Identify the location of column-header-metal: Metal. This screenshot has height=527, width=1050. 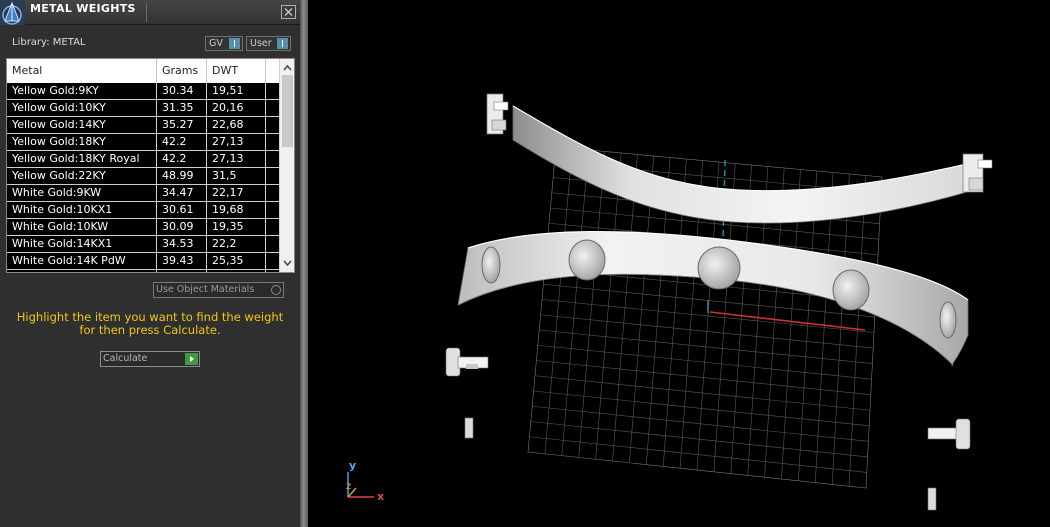
(82, 71).